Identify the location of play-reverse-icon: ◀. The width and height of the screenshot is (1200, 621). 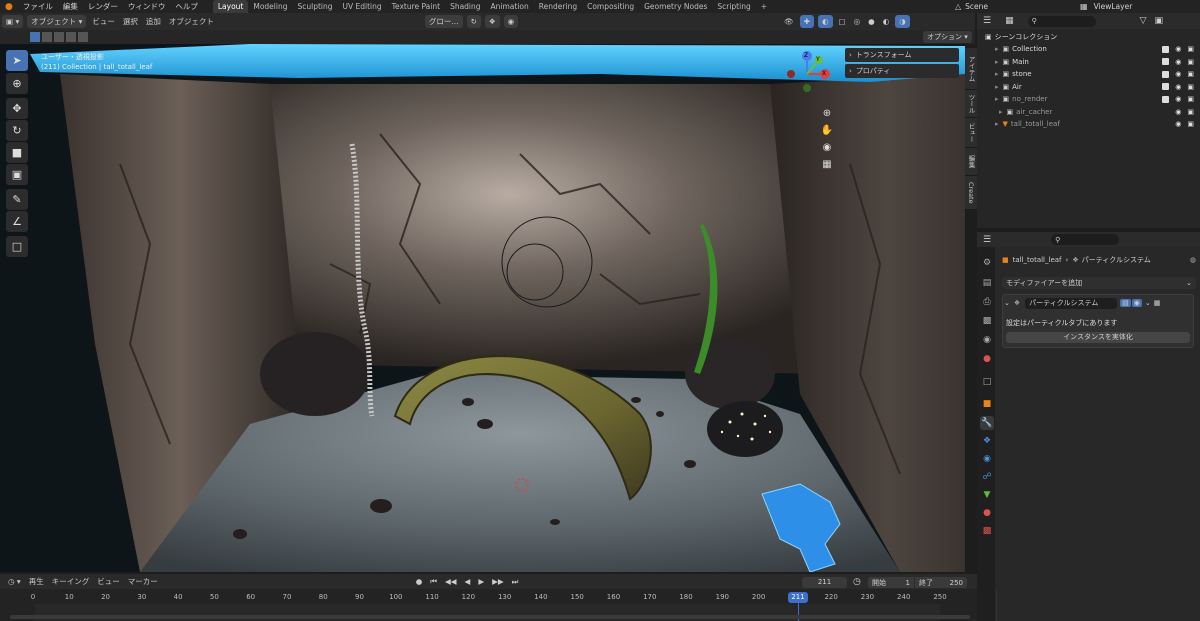
(468, 581).